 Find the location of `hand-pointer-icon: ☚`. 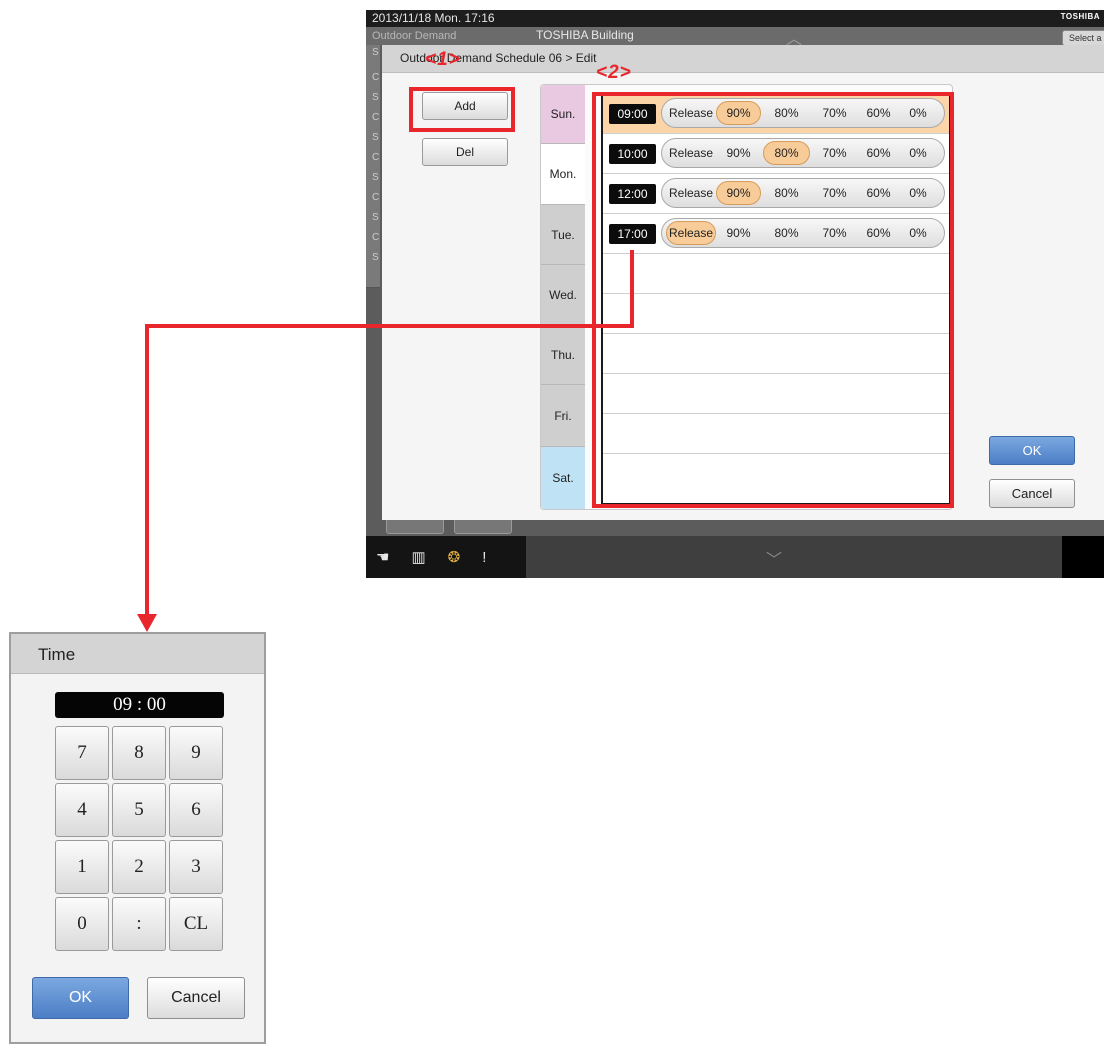

hand-pointer-icon: ☚ is located at coordinates (393, 557).